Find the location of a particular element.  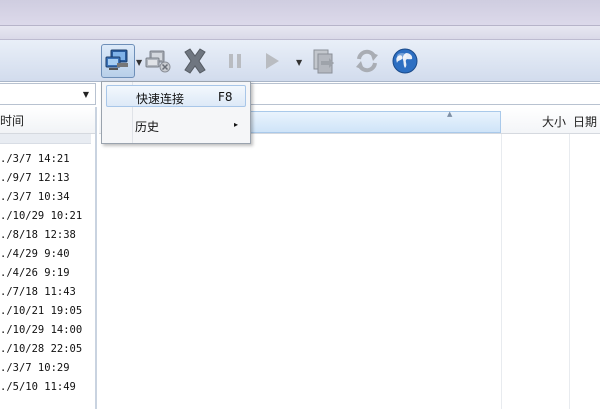

list-item: ./4/26 9:19 is located at coordinates (47, 273).